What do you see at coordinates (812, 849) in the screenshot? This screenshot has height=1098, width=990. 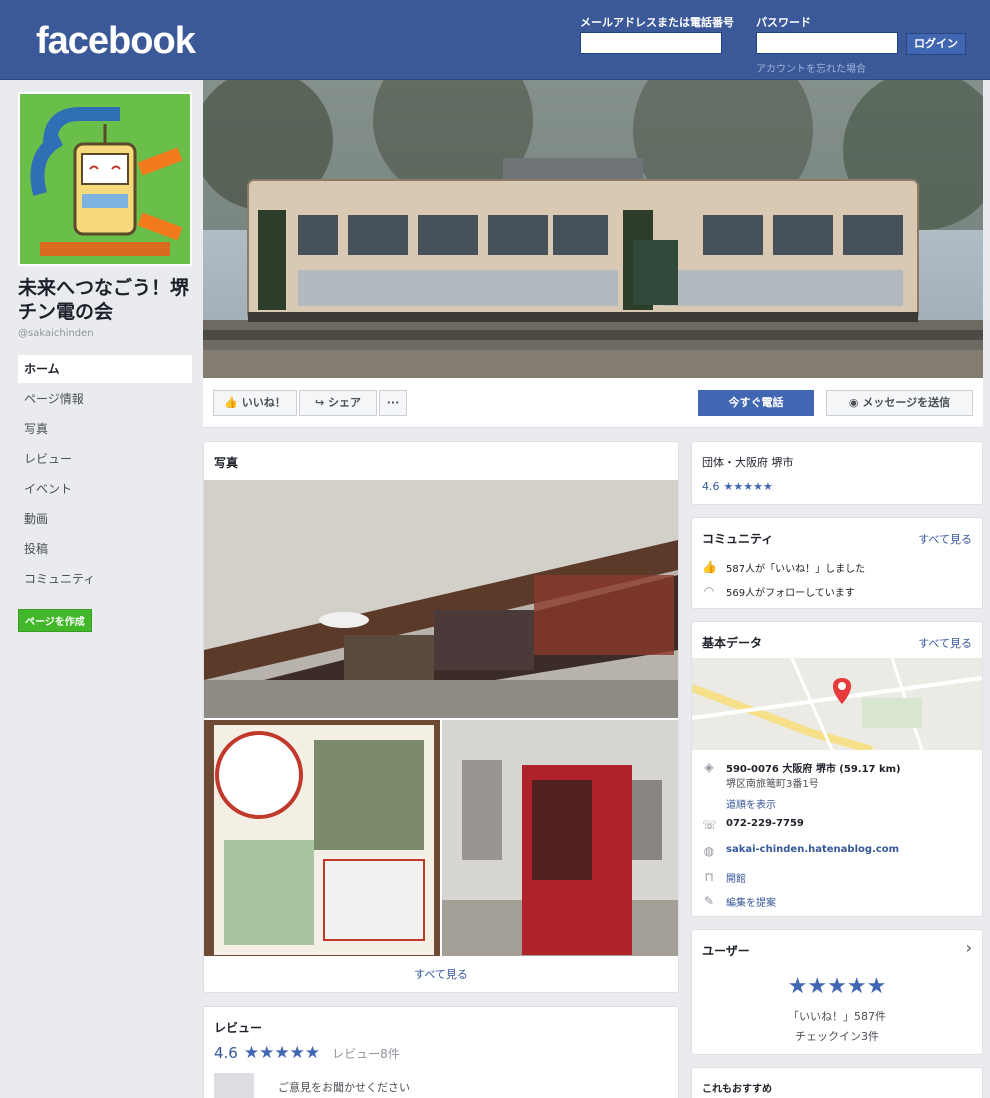 I see `website-link: sakai-chinden.hatenablog.com` at bounding box center [812, 849].